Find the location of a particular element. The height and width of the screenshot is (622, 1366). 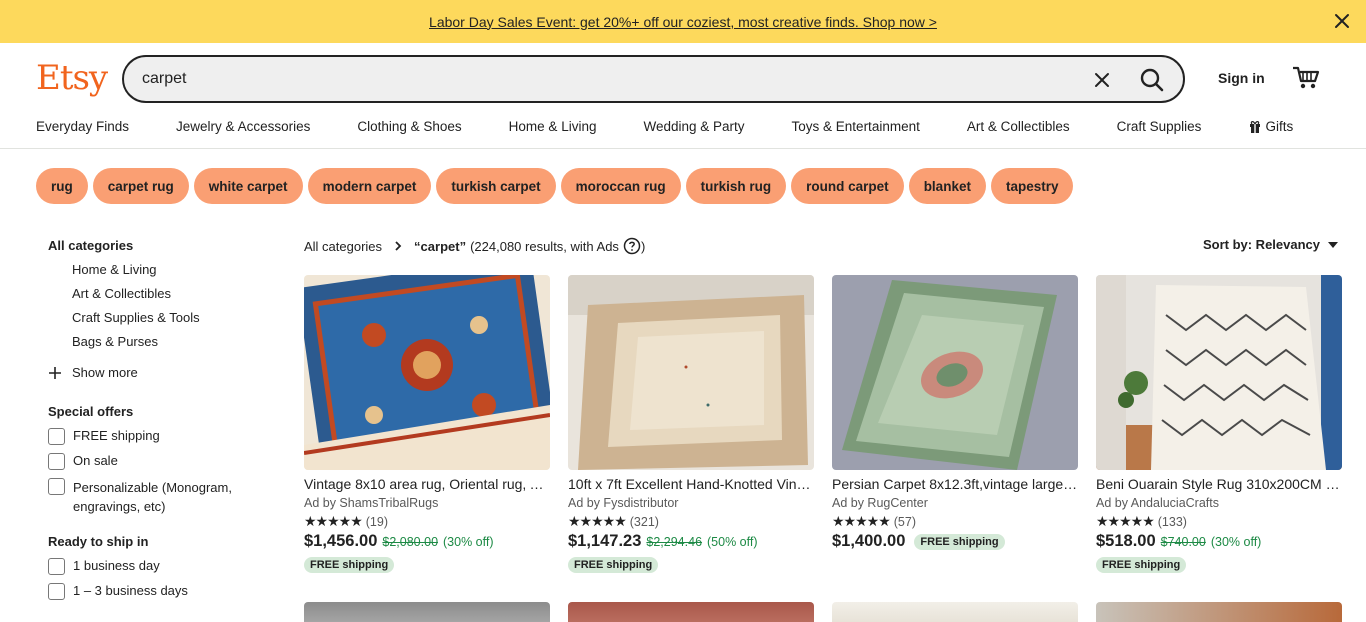

nav-art-collectibles: Art & Collectibles is located at coordinates (1018, 126).